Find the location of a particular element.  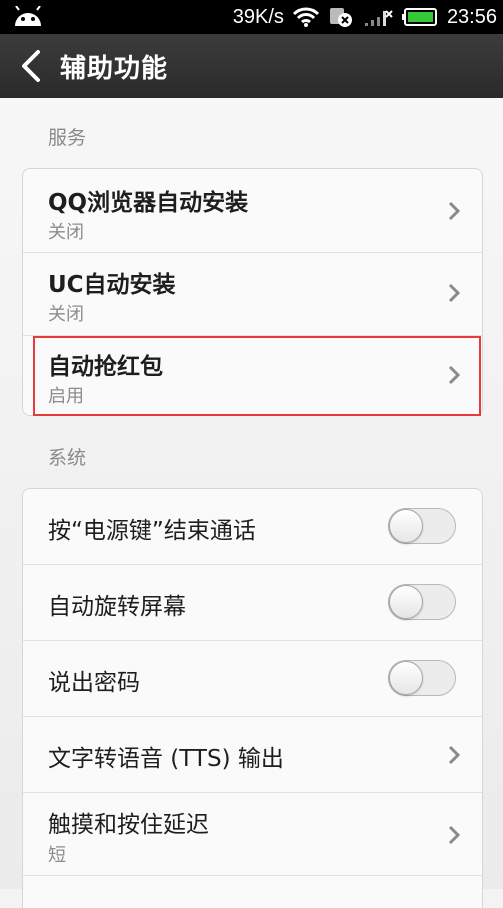

list-item-title: 自动旋转屏幕 is located at coordinates (117, 607).